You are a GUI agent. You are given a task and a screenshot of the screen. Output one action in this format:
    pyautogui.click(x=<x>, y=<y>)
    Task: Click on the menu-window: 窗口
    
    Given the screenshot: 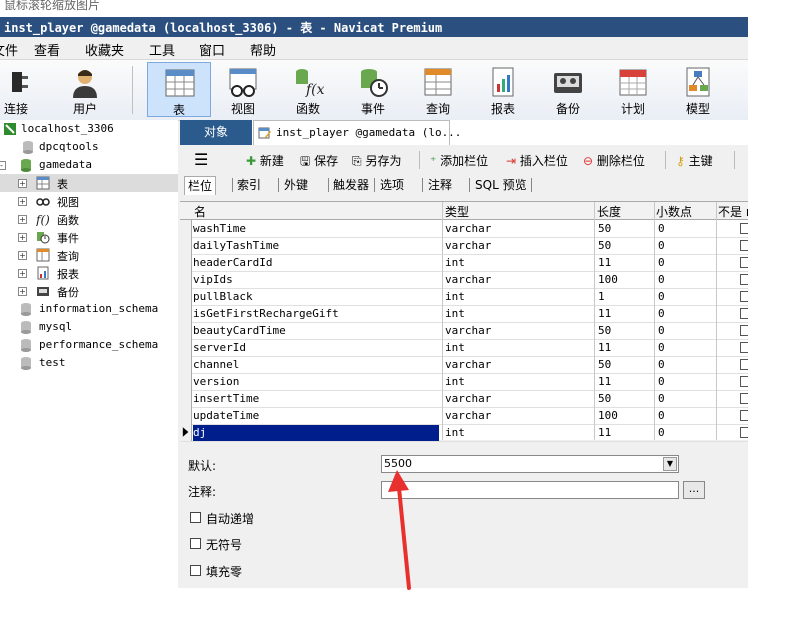 What is the action you would take?
    pyautogui.click(x=212, y=49)
    